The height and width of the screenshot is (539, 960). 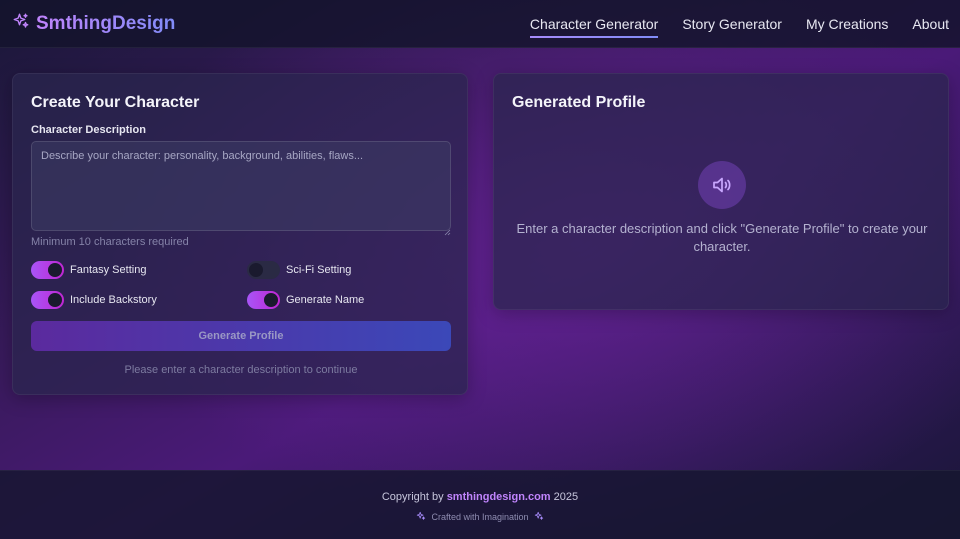 What do you see at coordinates (930, 24) in the screenshot?
I see `nav-about: About` at bounding box center [930, 24].